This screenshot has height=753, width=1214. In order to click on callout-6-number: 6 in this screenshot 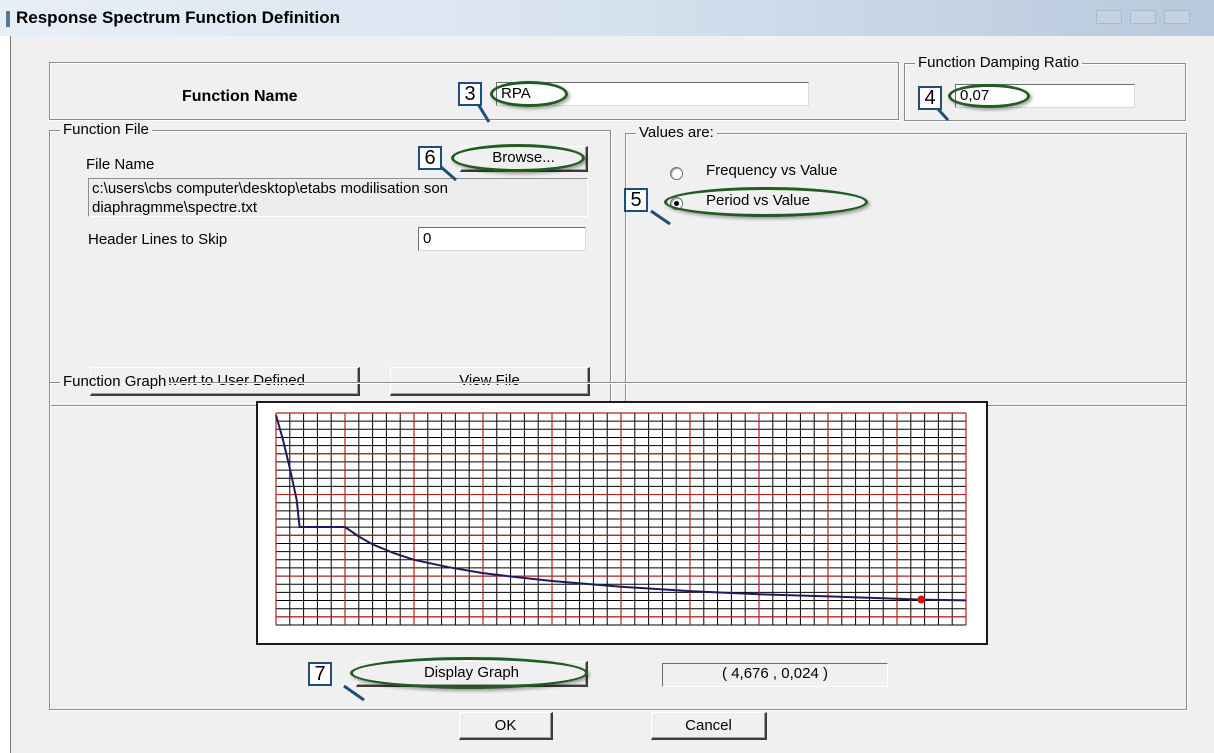, I will do `click(430, 158)`.